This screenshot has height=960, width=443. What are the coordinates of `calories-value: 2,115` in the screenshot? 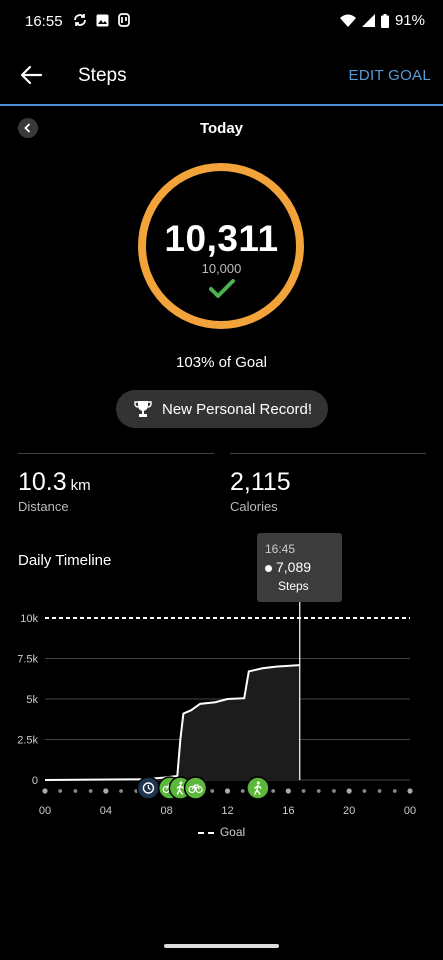 It's located at (260, 482).